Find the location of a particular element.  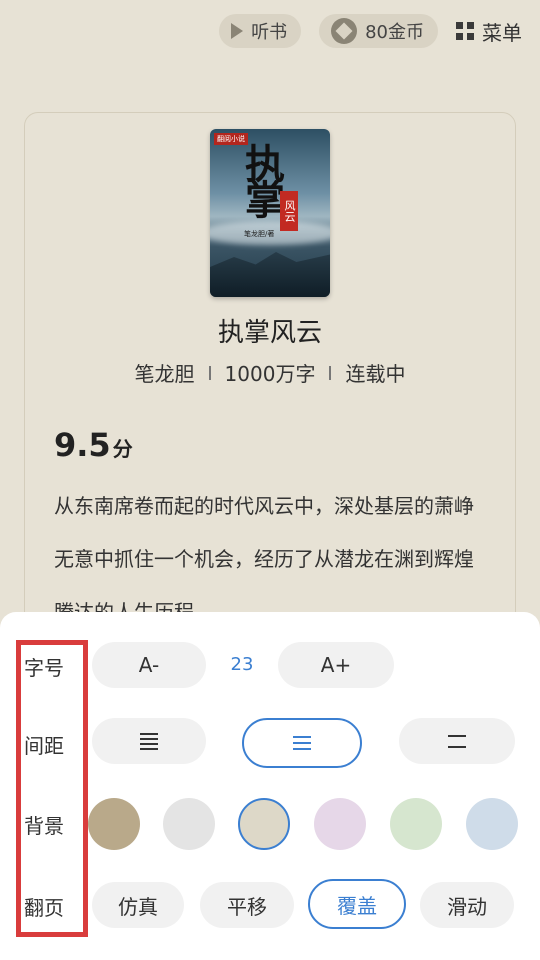

spacing-compact-icon is located at coordinates (149, 741).